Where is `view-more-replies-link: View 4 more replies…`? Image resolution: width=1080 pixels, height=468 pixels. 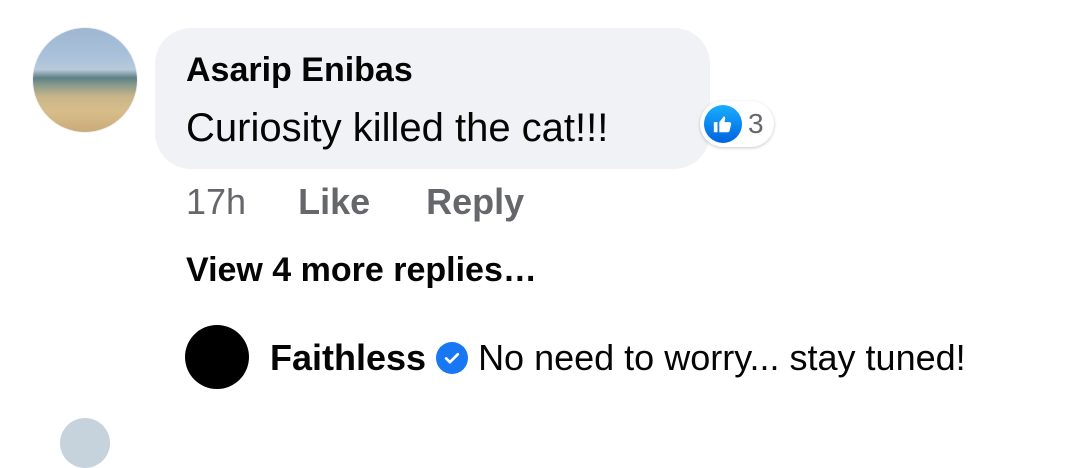 view-more-replies-link: View 4 more replies… is located at coordinates (361, 270).